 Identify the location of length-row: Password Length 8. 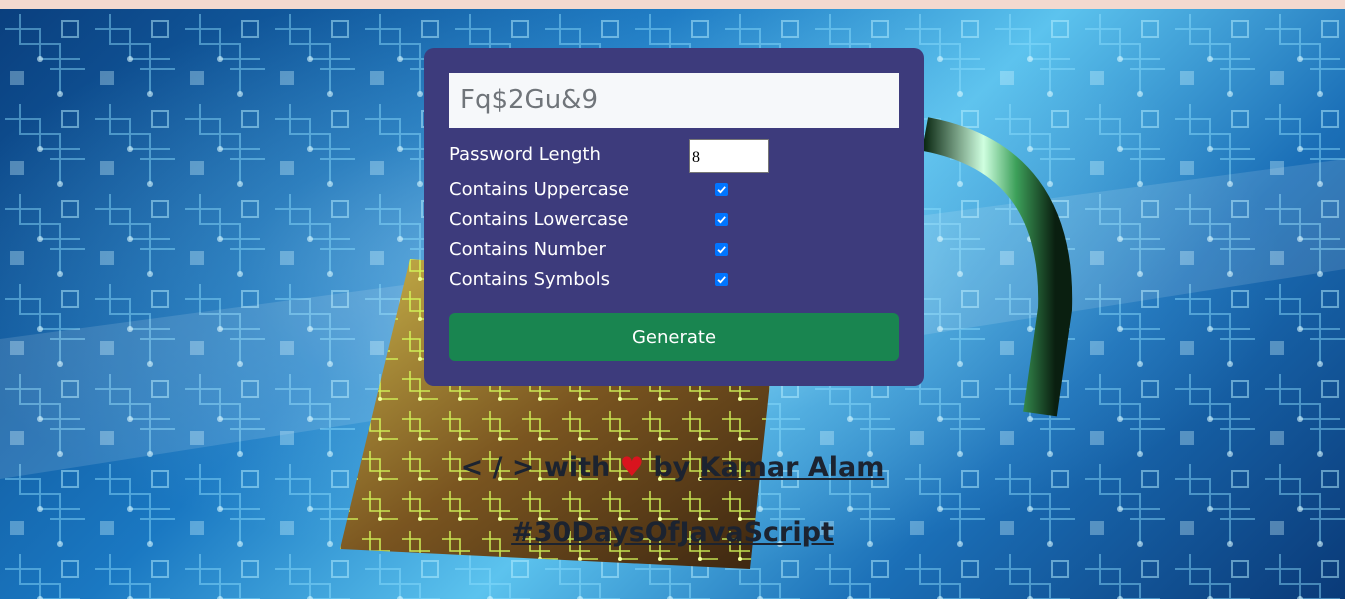
(674, 156).